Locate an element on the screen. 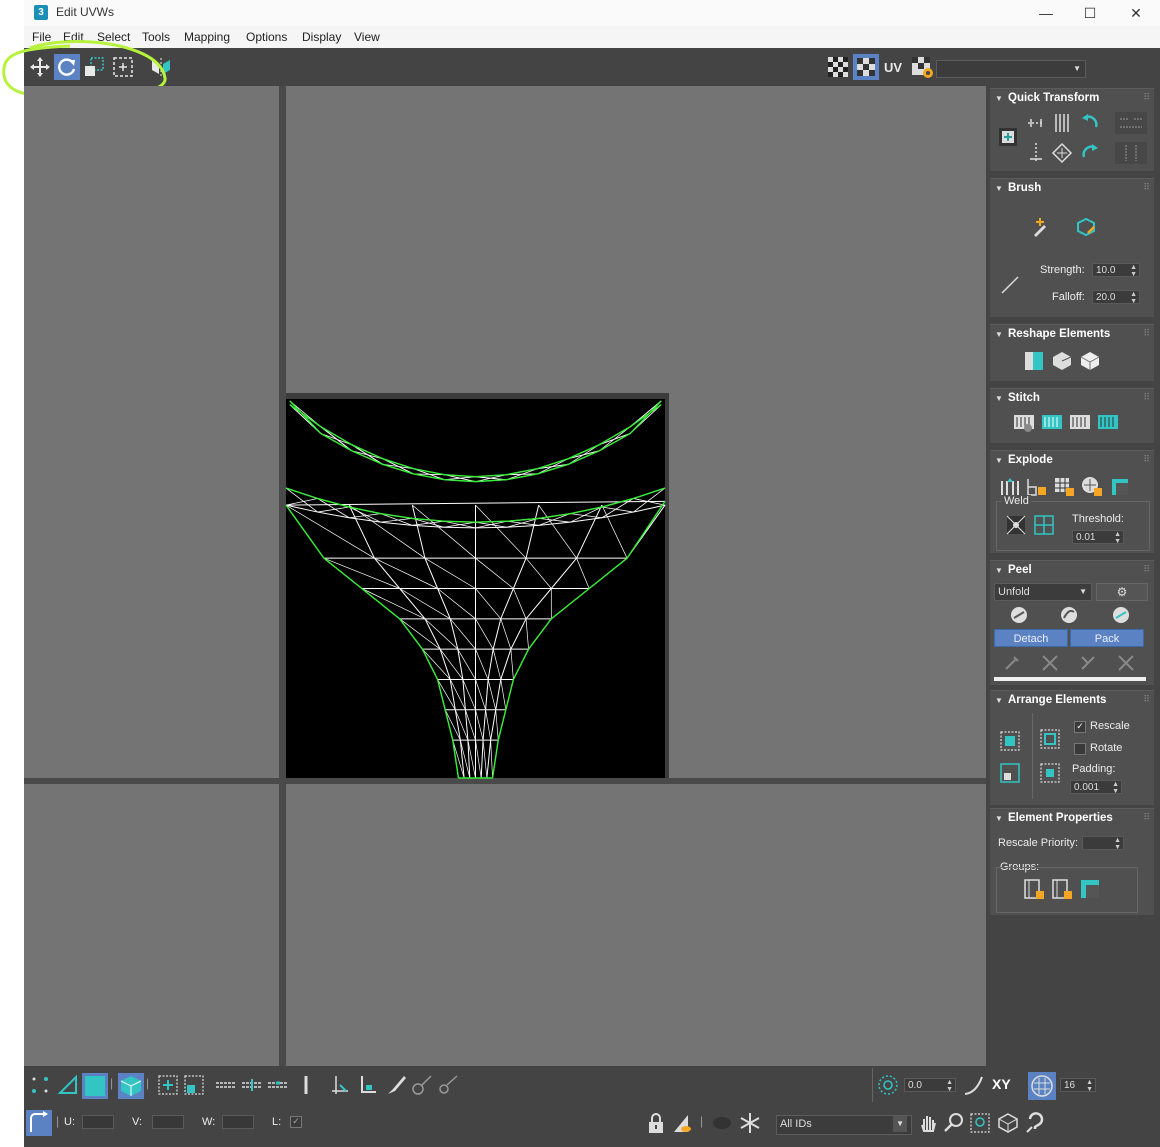 This screenshot has height=1147, width=1160. rollout-title: Quick Transform is located at coordinates (1053, 98).